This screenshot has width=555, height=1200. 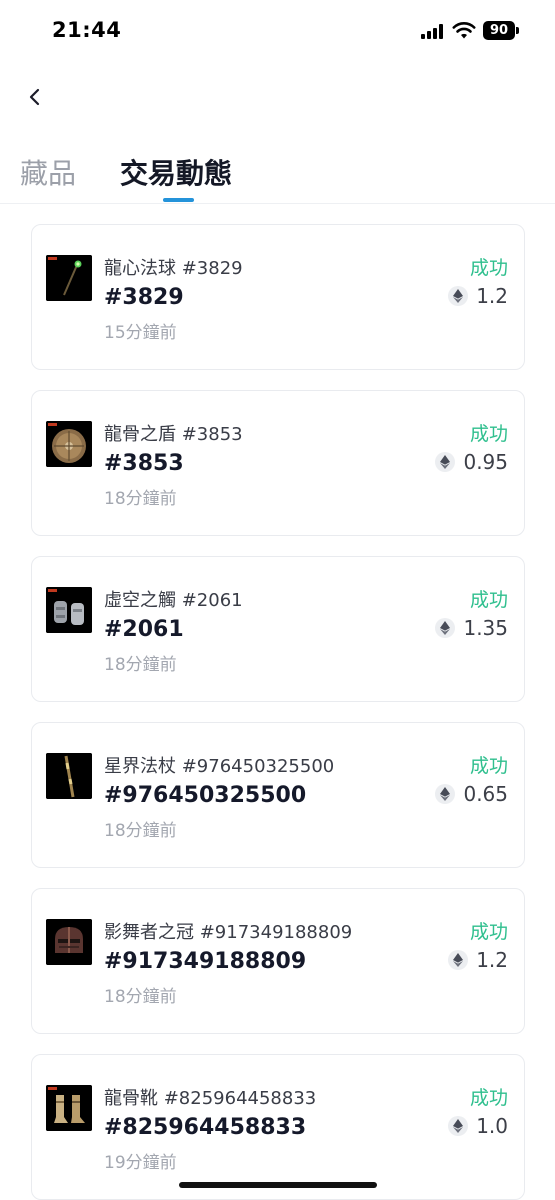 I want to click on price-value: 1.0, so click(x=492, y=1126).